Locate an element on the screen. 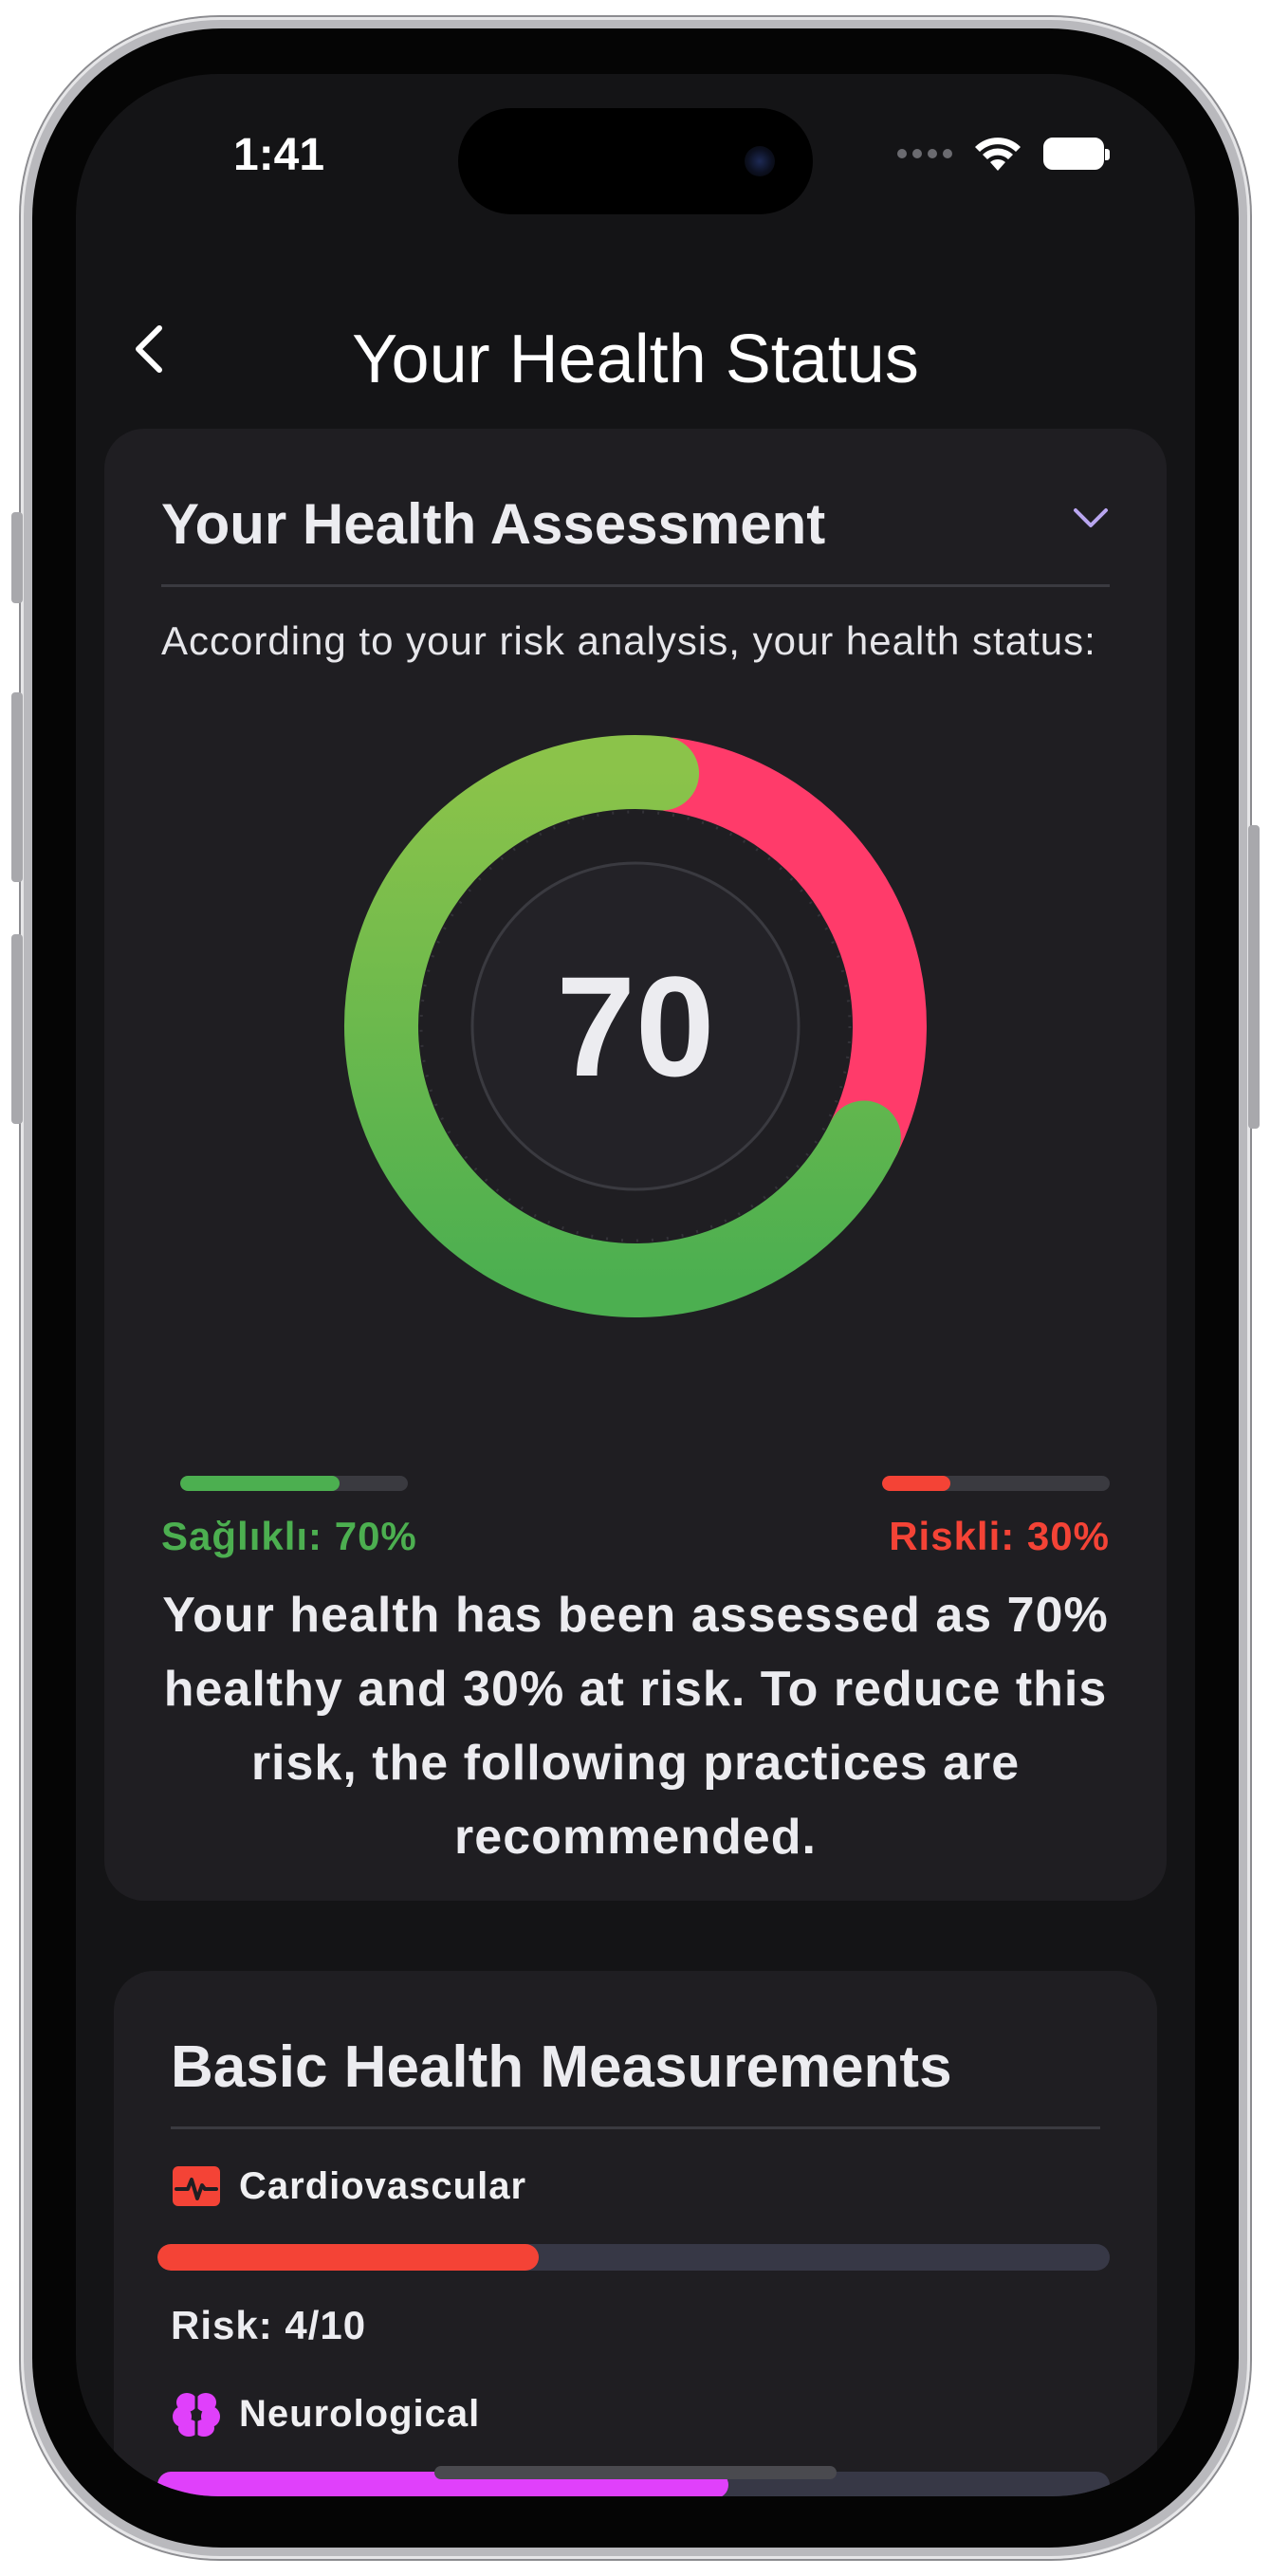 This screenshot has width=1270, height=2576. metric-label: Neurological is located at coordinates (360, 2413).